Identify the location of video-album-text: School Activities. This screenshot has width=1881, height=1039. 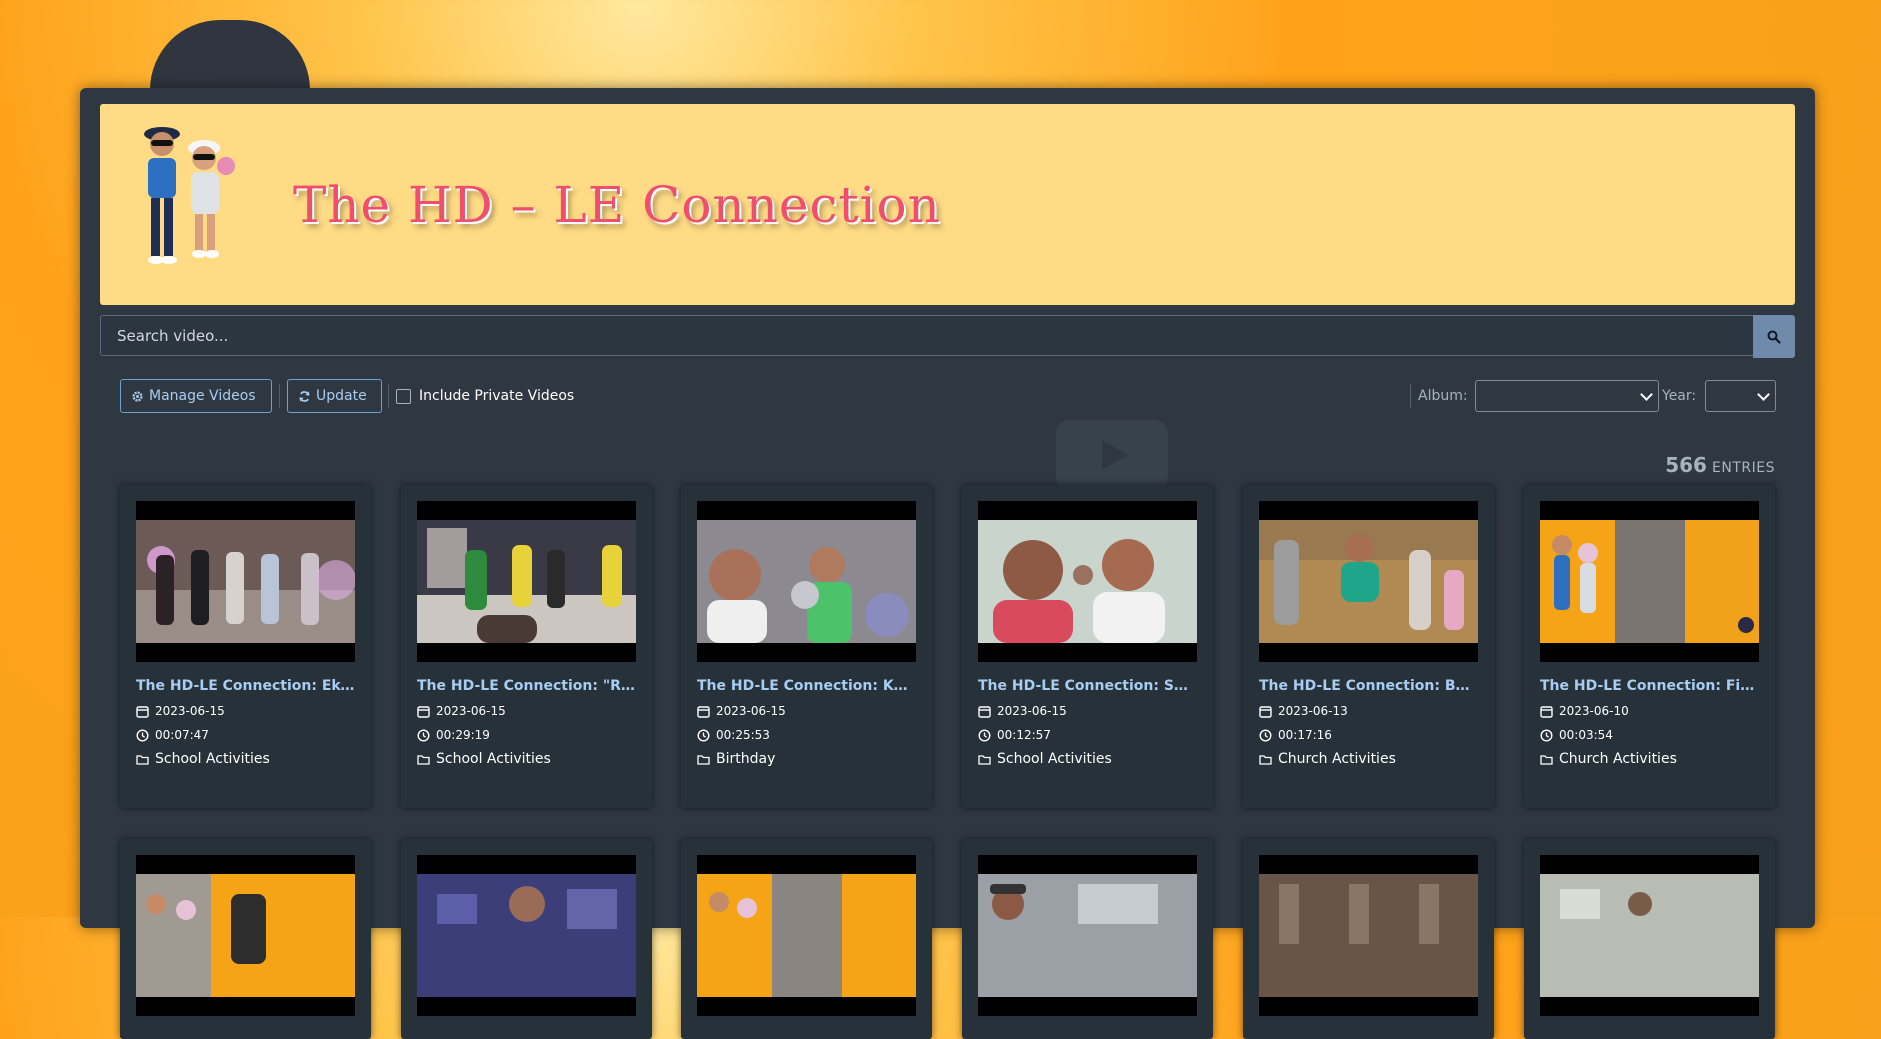
(493, 759).